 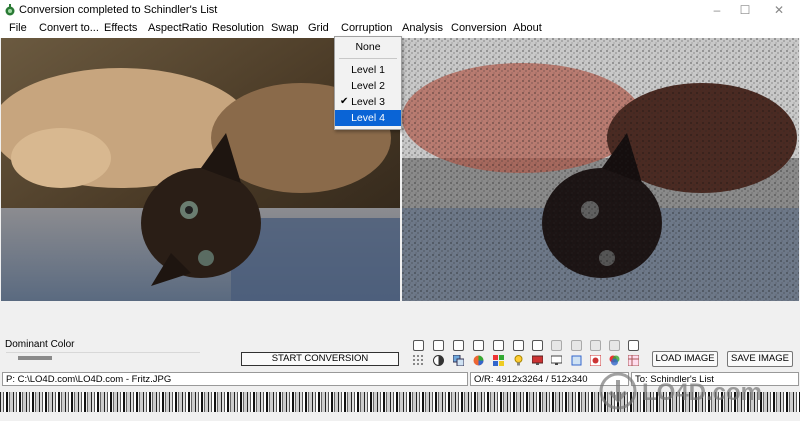 What do you see at coordinates (518, 360) in the screenshot?
I see `bulb-icon` at bounding box center [518, 360].